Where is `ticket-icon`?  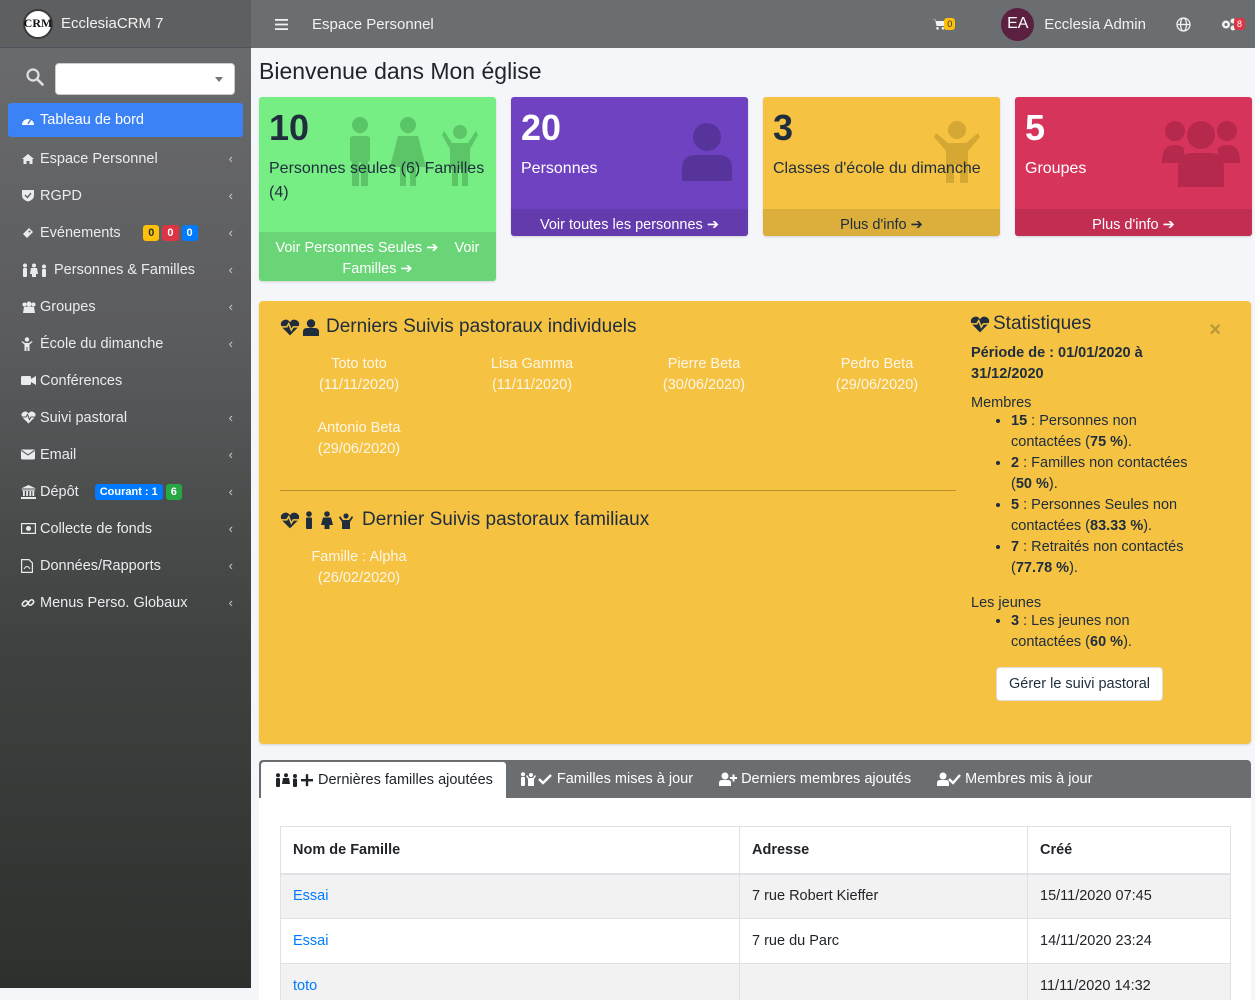
ticket-icon is located at coordinates (29, 233).